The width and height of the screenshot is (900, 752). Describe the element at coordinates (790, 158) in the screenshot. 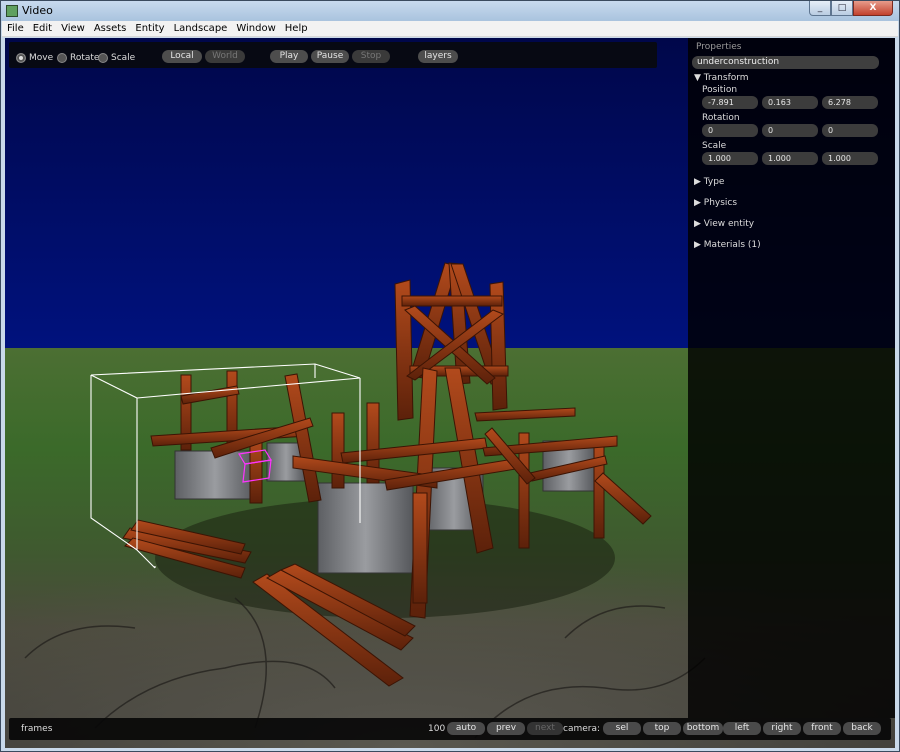

I see `scale-y-field: 1.000` at that location.